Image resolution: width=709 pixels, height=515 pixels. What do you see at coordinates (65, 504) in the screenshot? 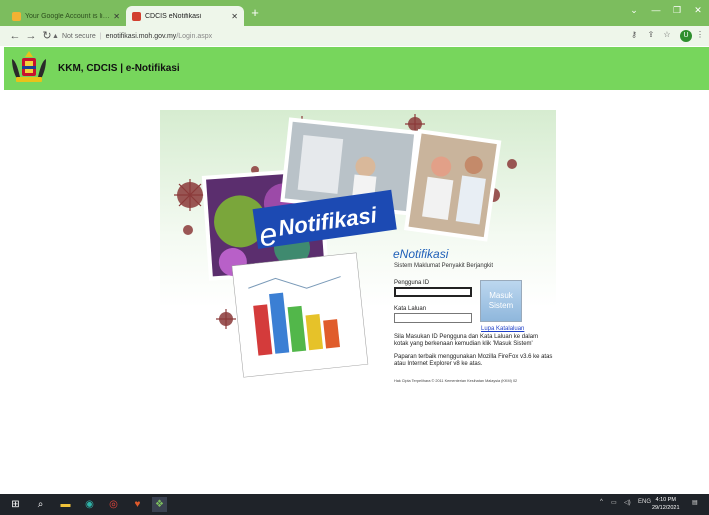
I see `file-explorer-icon: ▬` at bounding box center [65, 504].